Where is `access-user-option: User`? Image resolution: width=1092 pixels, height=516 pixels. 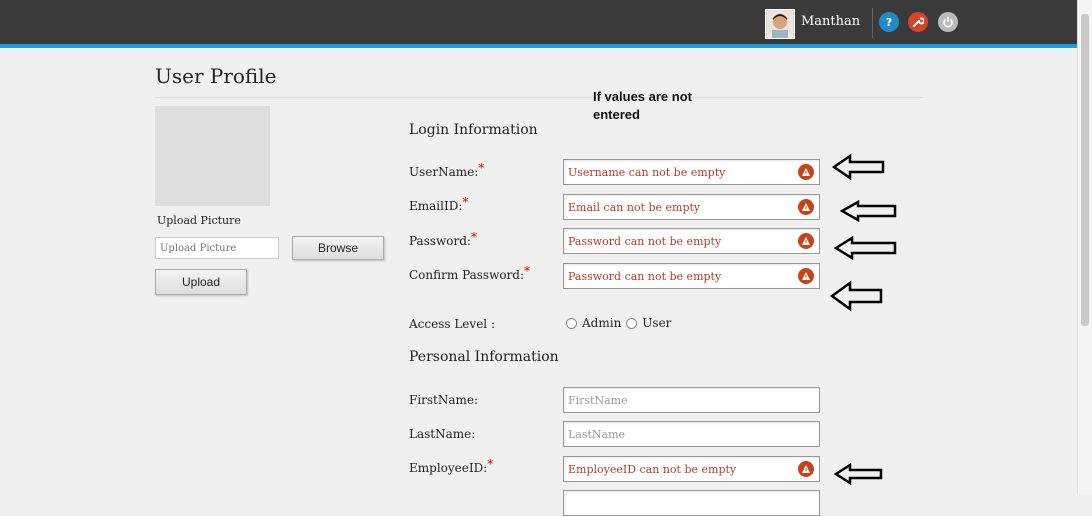 access-user-option: User is located at coordinates (648, 323).